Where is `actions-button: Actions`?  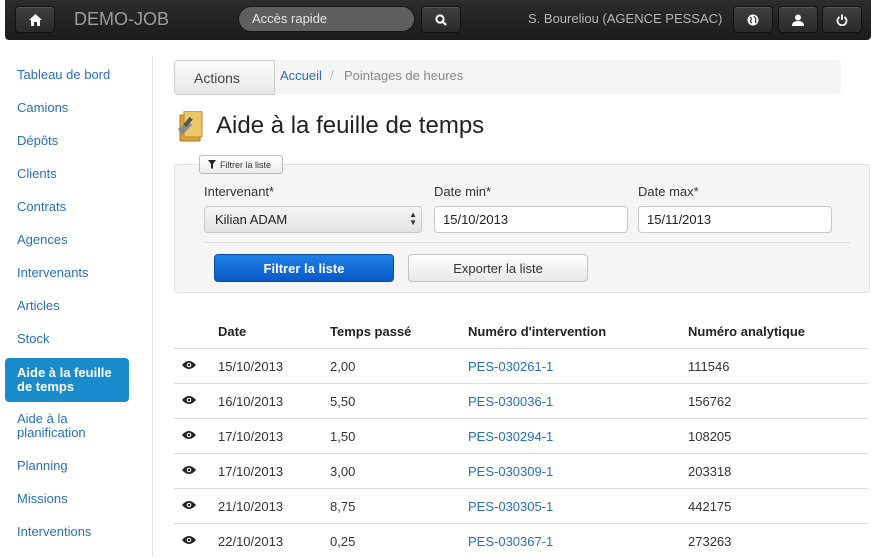
actions-button: Actions is located at coordinates (224, 77).